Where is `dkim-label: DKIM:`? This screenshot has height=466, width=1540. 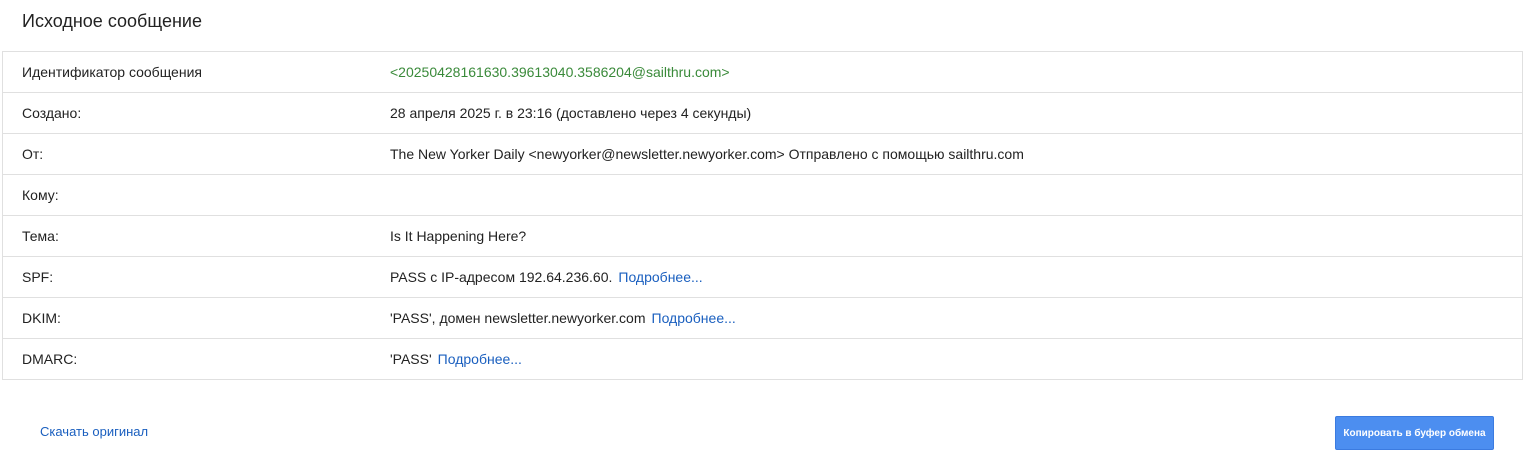
dkim-label: DKIM: is located at coordinates (41, 318).